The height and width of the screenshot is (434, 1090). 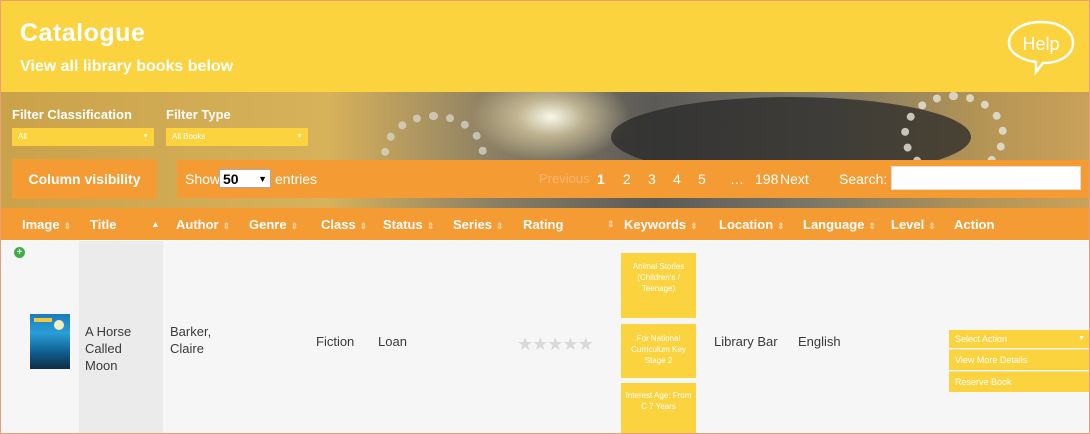 What do you see at coordinates (661, 224) in the screenshot?
I see `column-header-keywords: Keywords ⇕` at bounding box center [661, 224].